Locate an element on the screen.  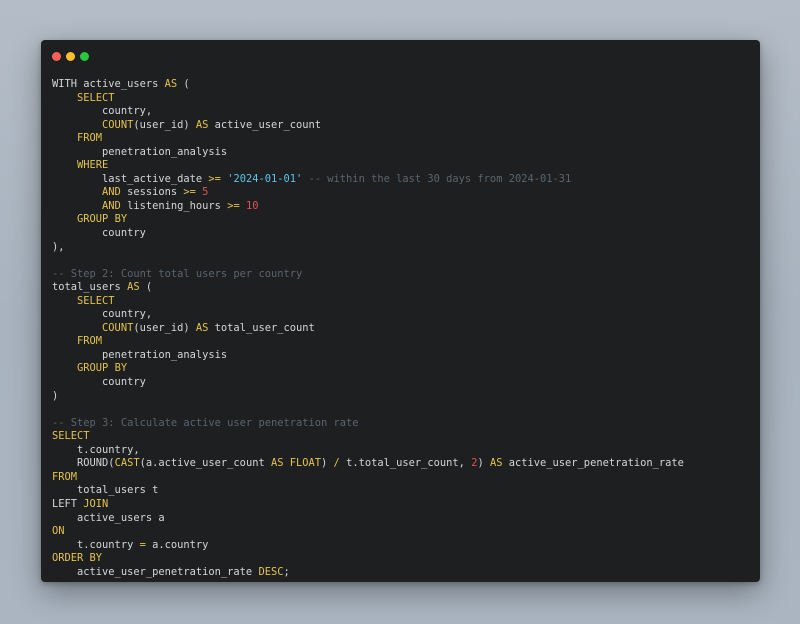
code-line: COUNT(user_id) AS total_user_count is located at coordinates (368, 329).